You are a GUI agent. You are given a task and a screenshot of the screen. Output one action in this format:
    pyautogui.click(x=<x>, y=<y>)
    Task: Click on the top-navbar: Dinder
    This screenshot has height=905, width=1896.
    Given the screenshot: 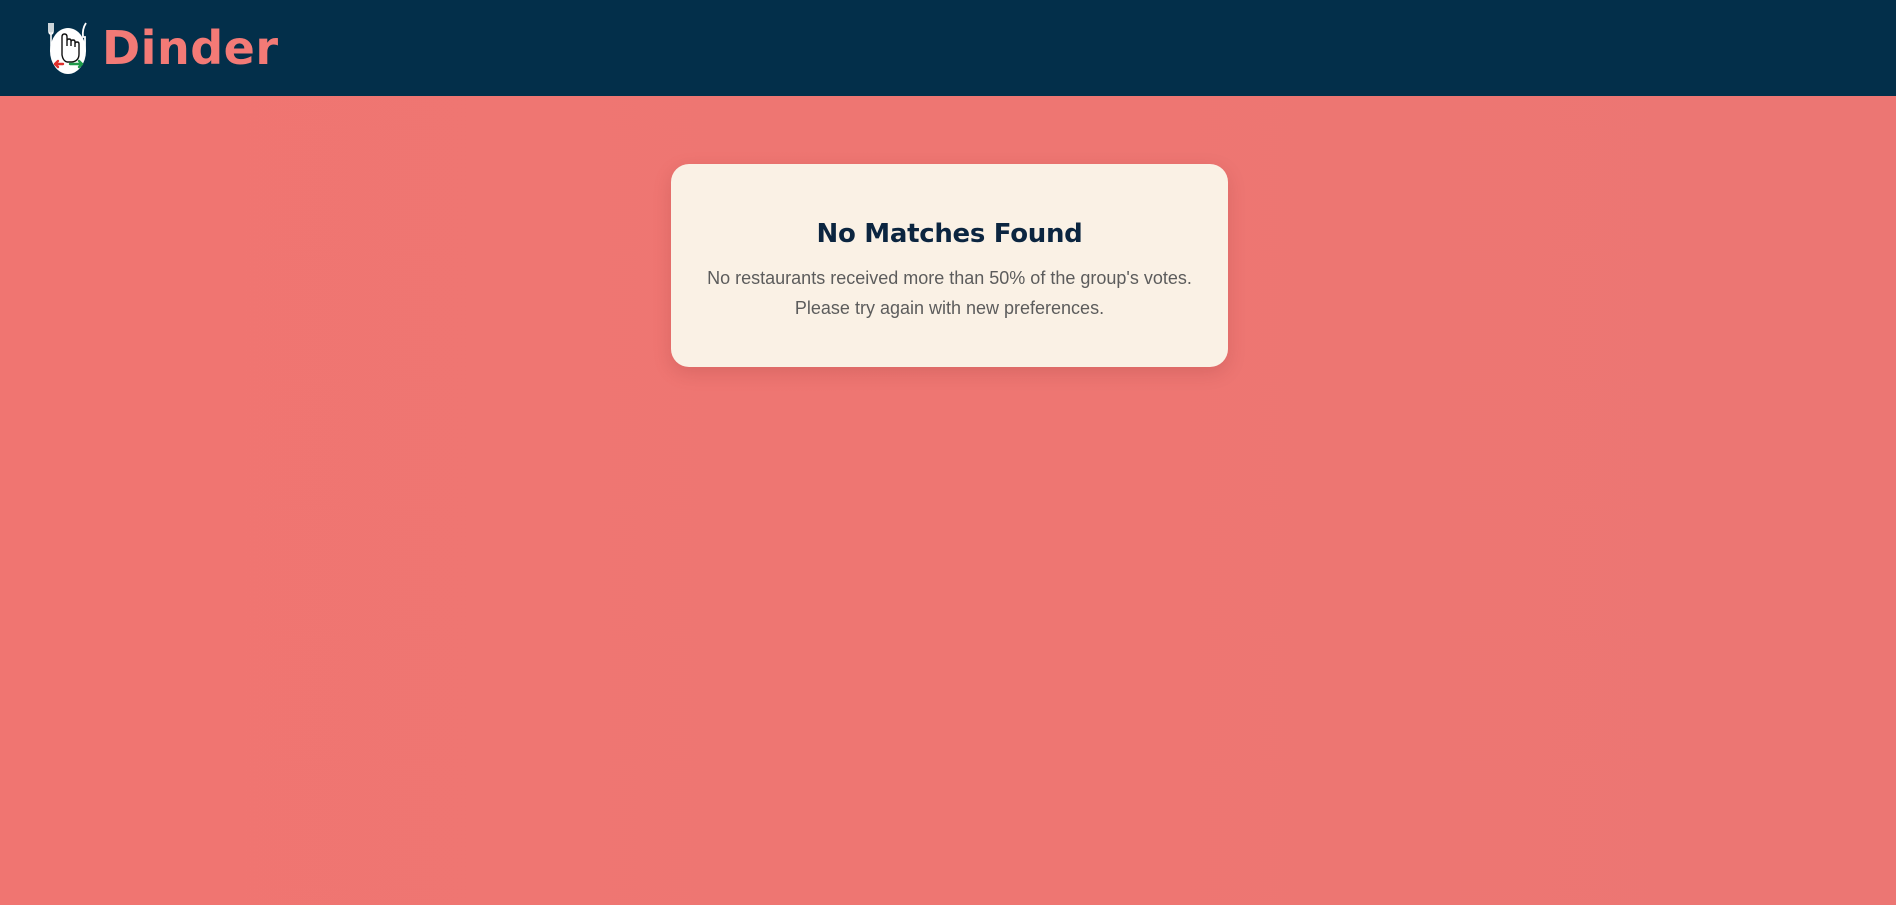 What is the action you would take?
    pyautogui.click(x=948, y=48)
    